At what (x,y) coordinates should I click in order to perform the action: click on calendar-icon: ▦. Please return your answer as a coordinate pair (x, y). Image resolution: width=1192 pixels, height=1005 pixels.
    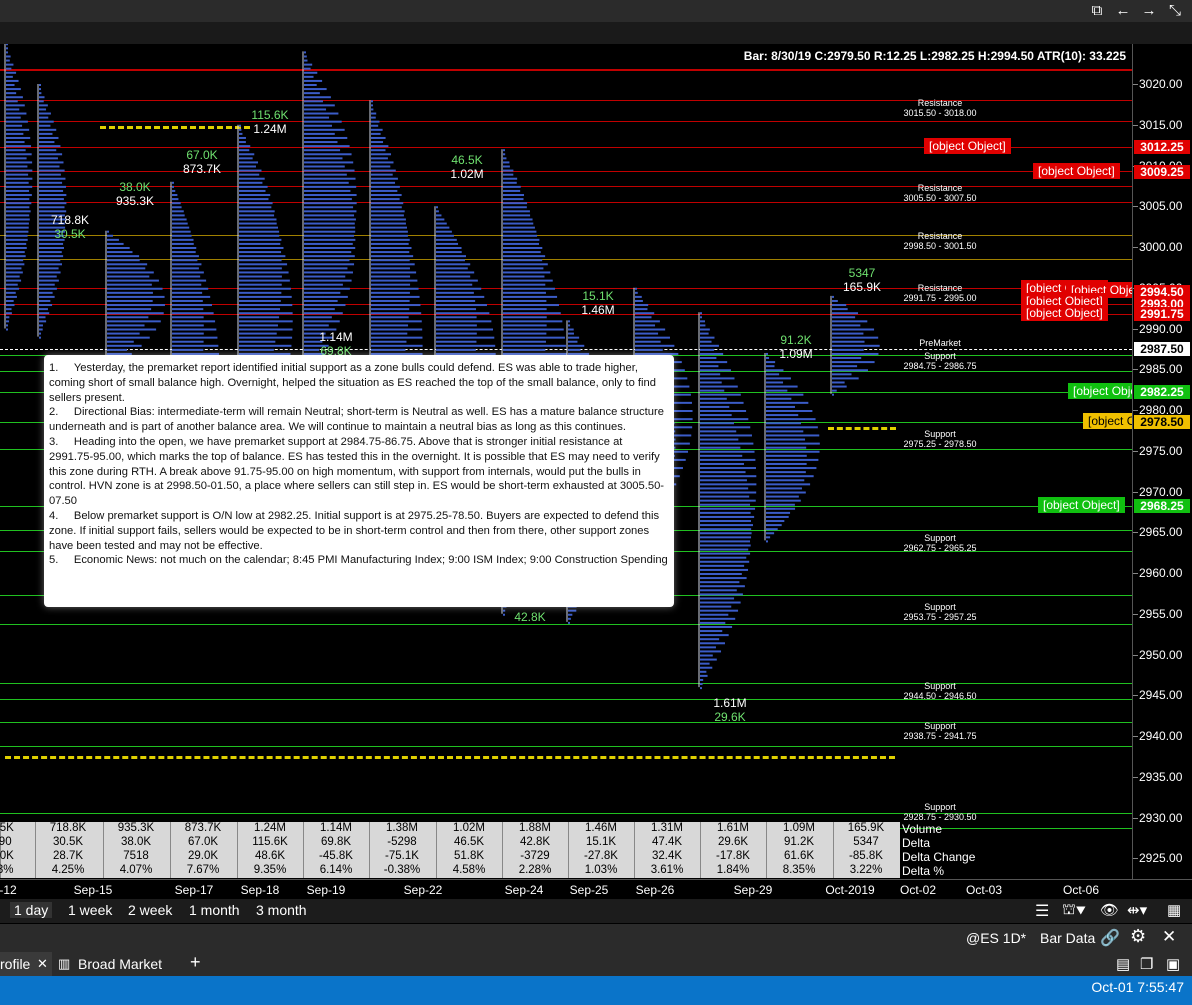
    Looking at the image, I should click on (1174, 910).